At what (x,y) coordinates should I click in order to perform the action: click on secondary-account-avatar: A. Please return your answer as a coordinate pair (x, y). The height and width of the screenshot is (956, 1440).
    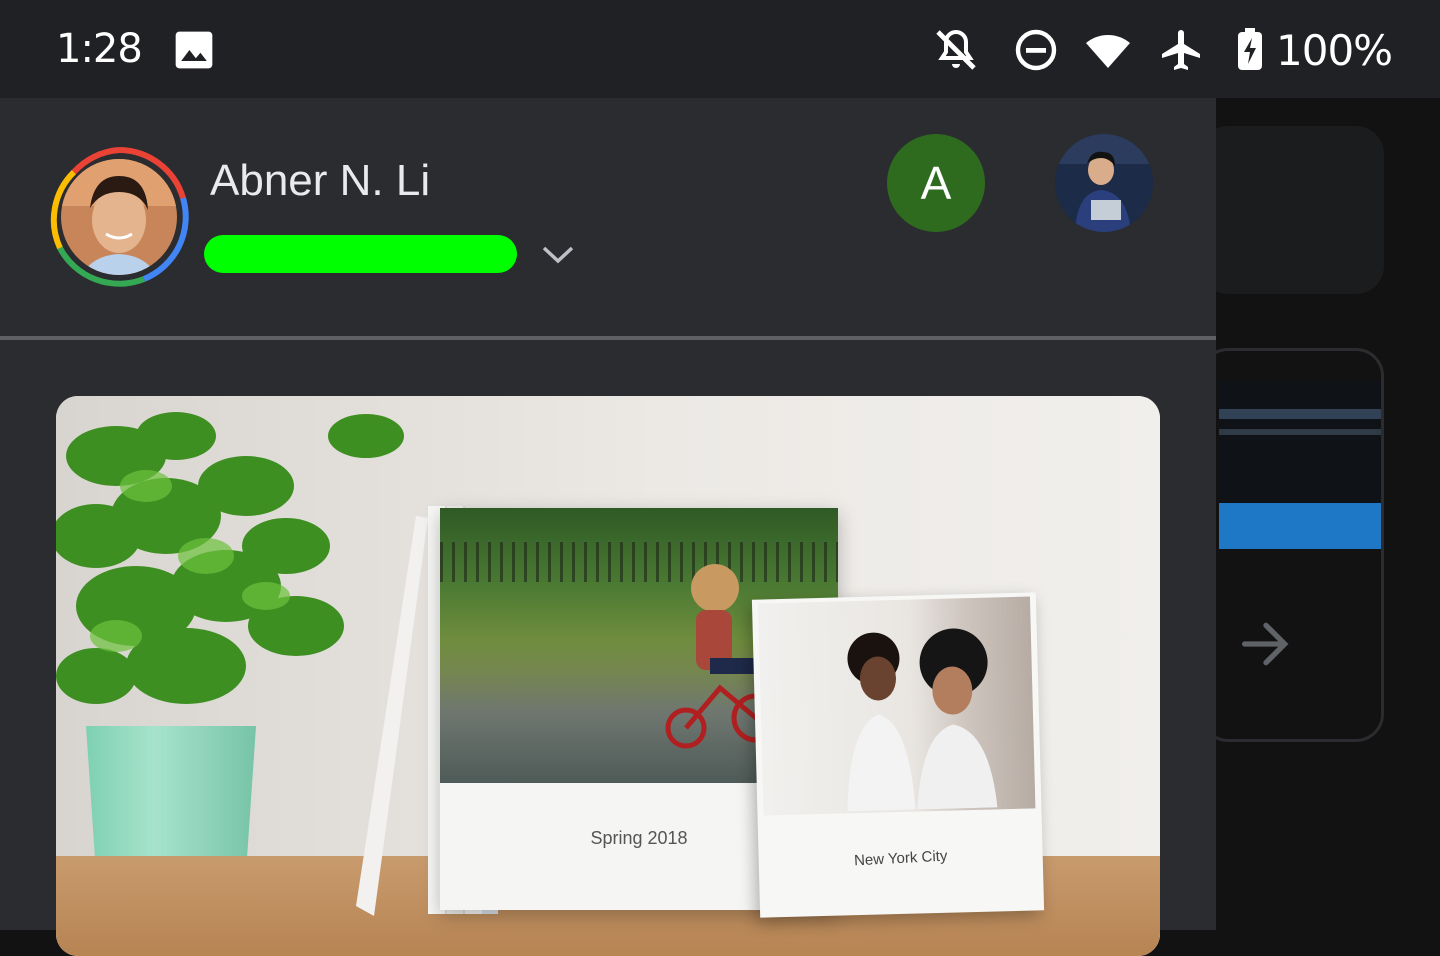
    Looking at the image, I should click on (936, 183).